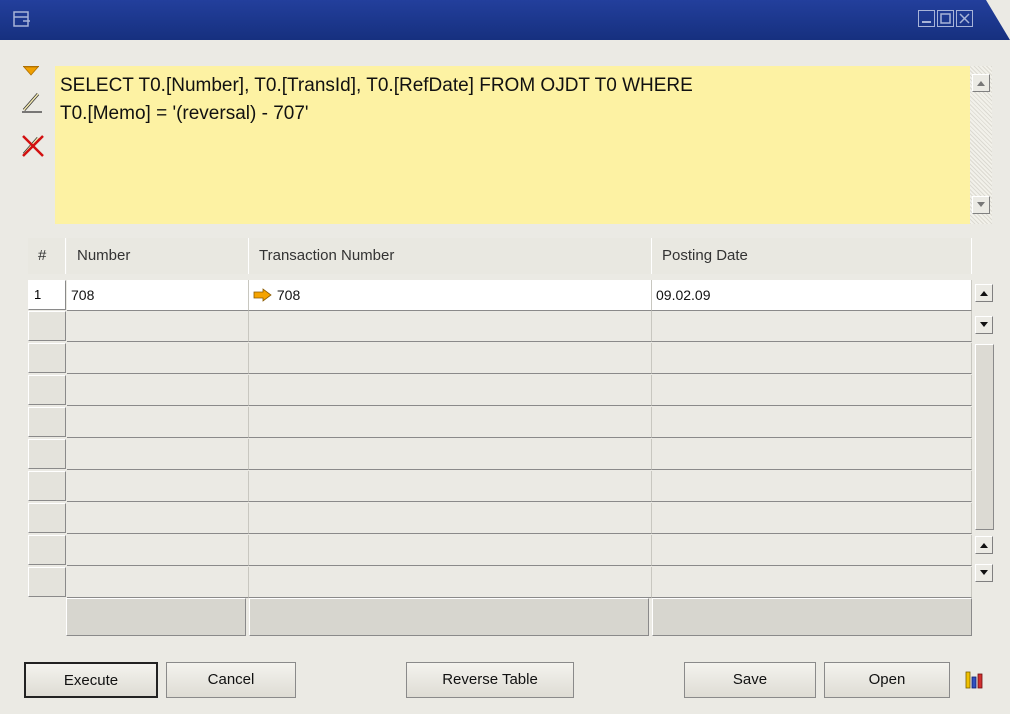 Image resolution: width=1010 pixels, height=714 pixels. I want to click on reverse-table-button: Reverse Table, so click(490, 680).